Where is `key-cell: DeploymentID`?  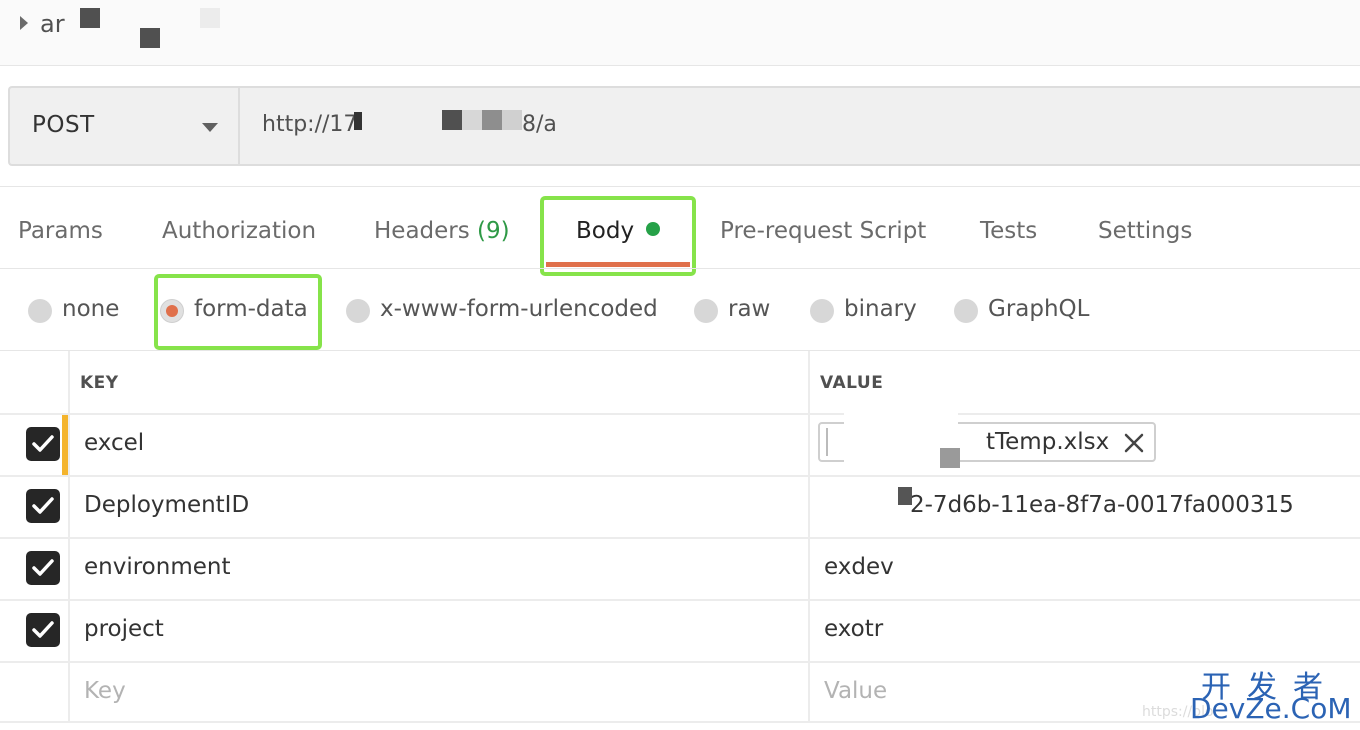
key-cell: DeploymentID is located at coordinates (166, 505).